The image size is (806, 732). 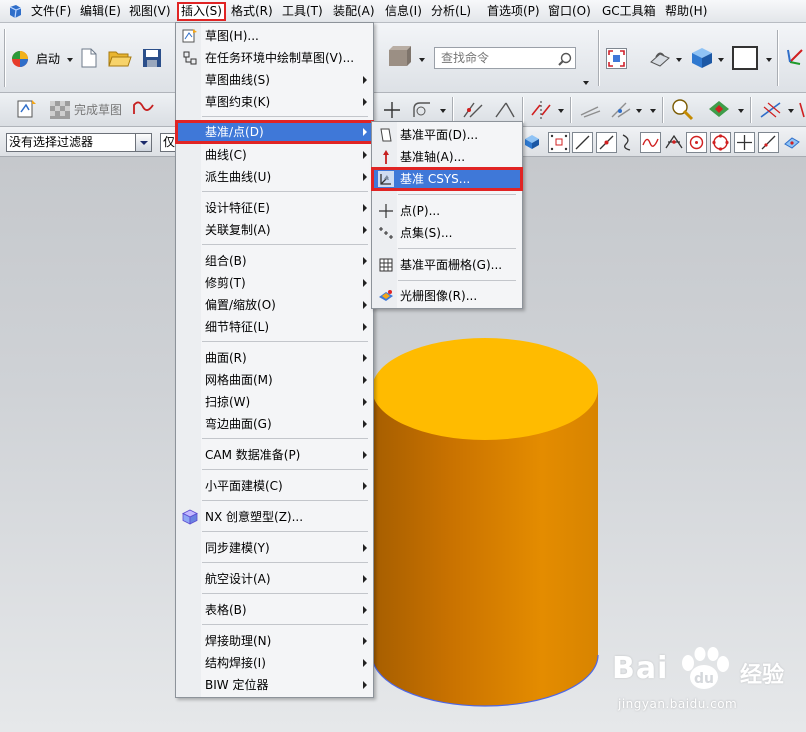 What do you see at coordinates (606, 142) in the screenshot?
I see `snap-midpoint-button` at bounding box center [606, 142].